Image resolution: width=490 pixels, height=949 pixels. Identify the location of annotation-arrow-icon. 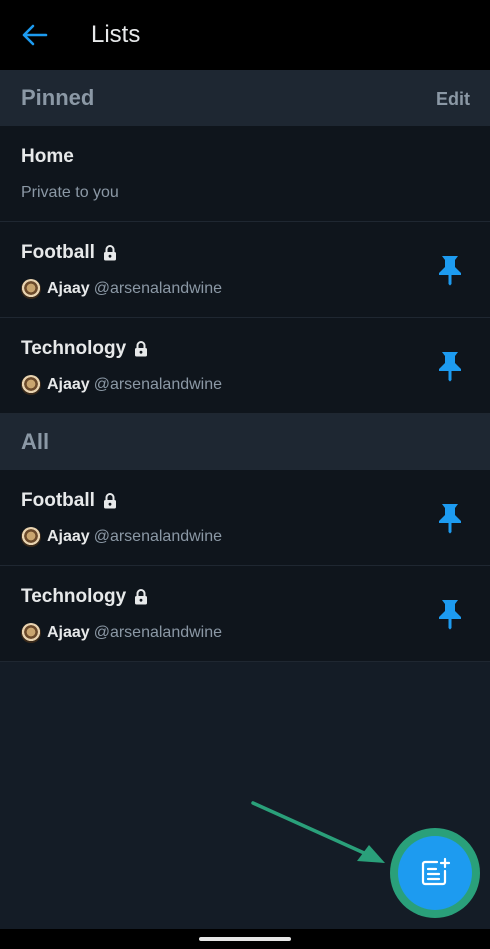
(318, 832).